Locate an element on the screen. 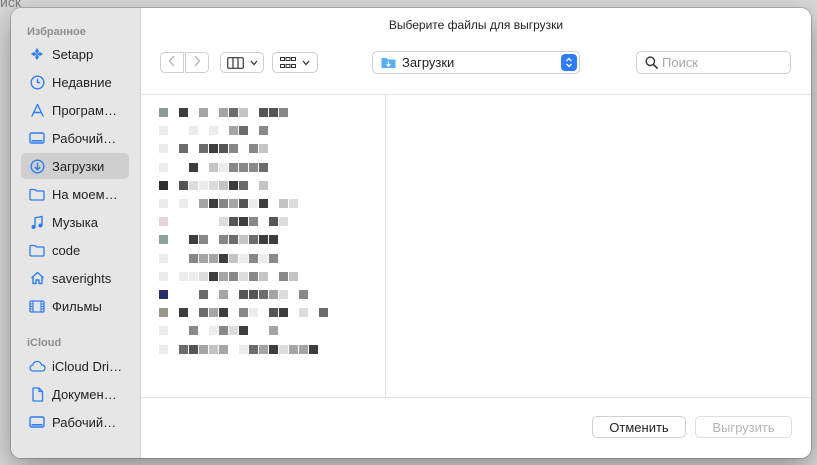 The image size is (817, 465). desktop-icon is located at coordinates (37, 138).